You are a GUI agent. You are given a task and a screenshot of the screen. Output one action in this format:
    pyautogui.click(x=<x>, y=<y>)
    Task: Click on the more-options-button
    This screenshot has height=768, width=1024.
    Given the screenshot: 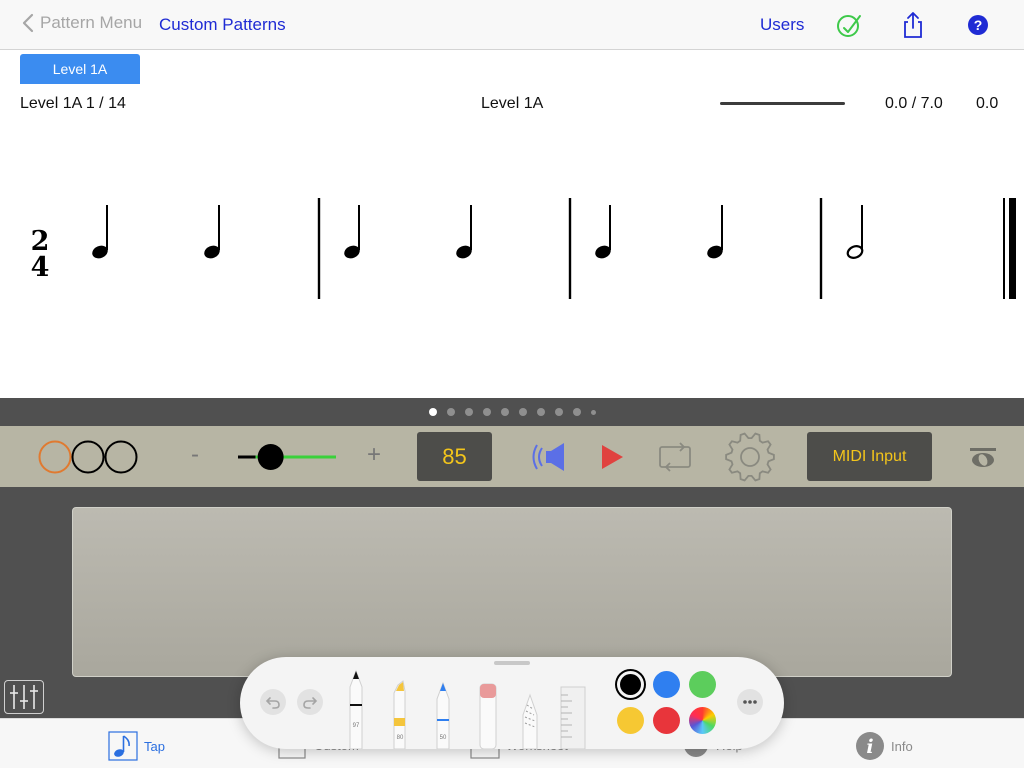 What is the action you would take?
    pyautogui.click(x=750, y=702)
    